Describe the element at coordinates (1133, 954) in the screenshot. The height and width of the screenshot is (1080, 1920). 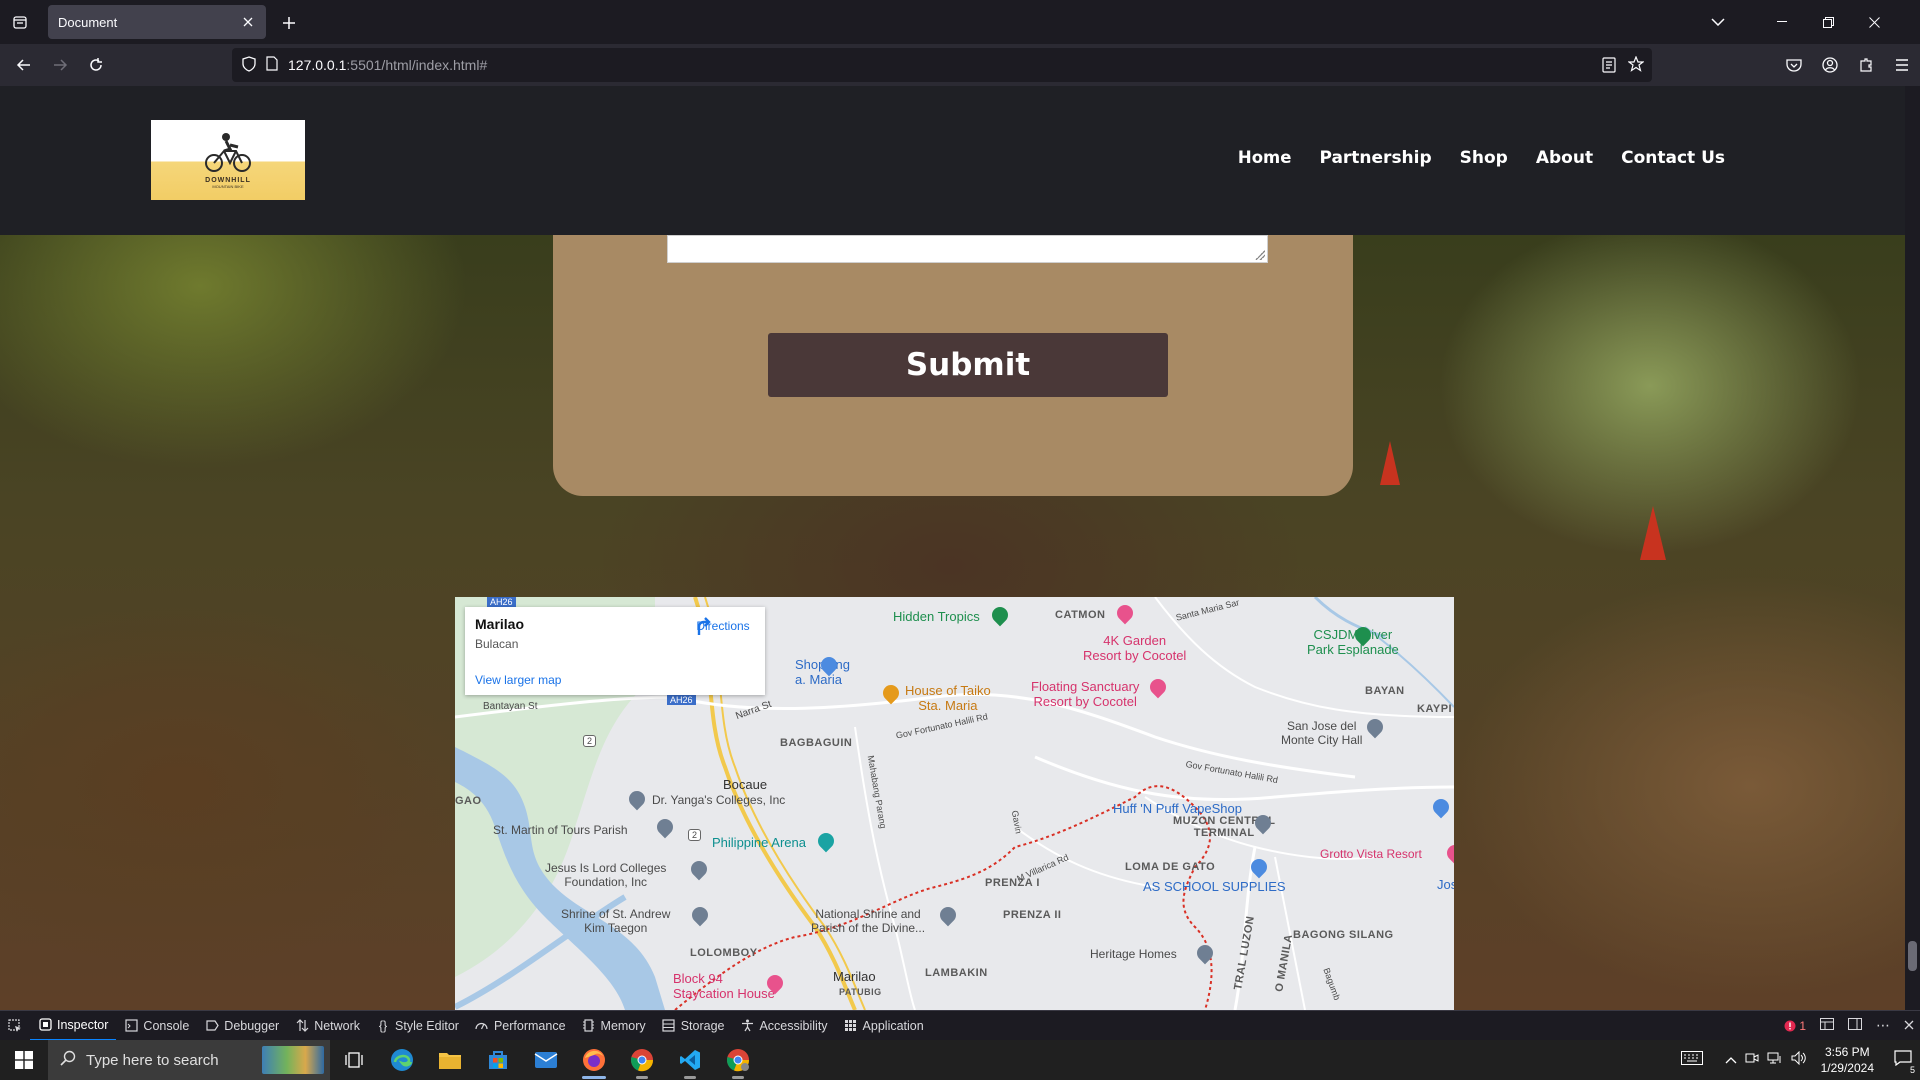
I see `map-label-heritage-homes: Heritage Homes` at that location.